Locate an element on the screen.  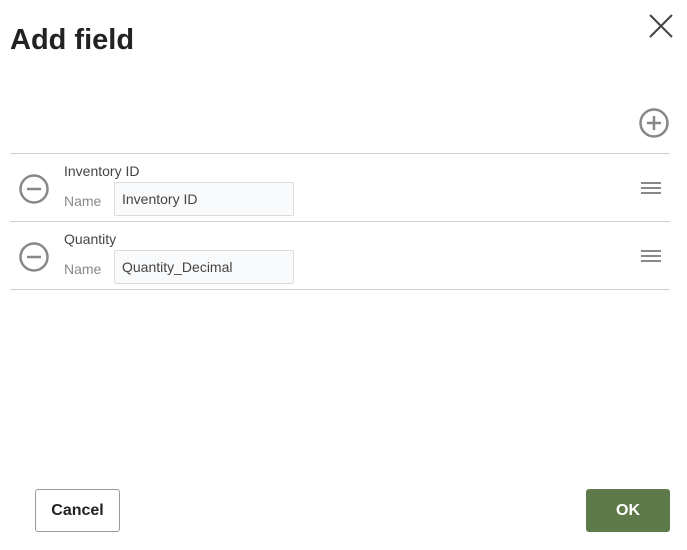
dialog-title: Add field is located at coordinates (72, 40).